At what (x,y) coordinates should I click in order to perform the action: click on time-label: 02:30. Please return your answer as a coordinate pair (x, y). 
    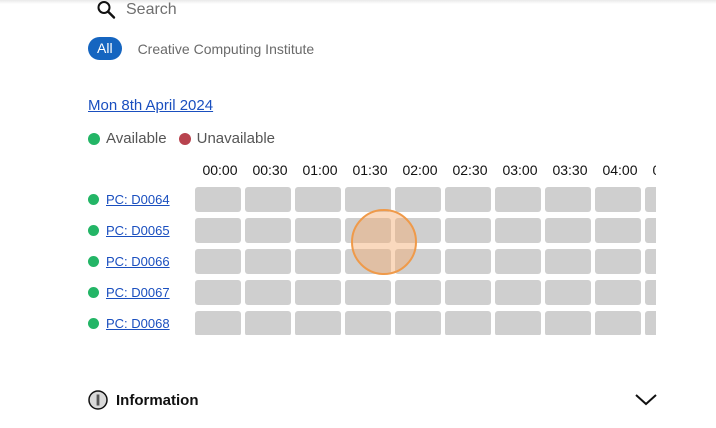
    Looking at the image, I should click on (470, 170).